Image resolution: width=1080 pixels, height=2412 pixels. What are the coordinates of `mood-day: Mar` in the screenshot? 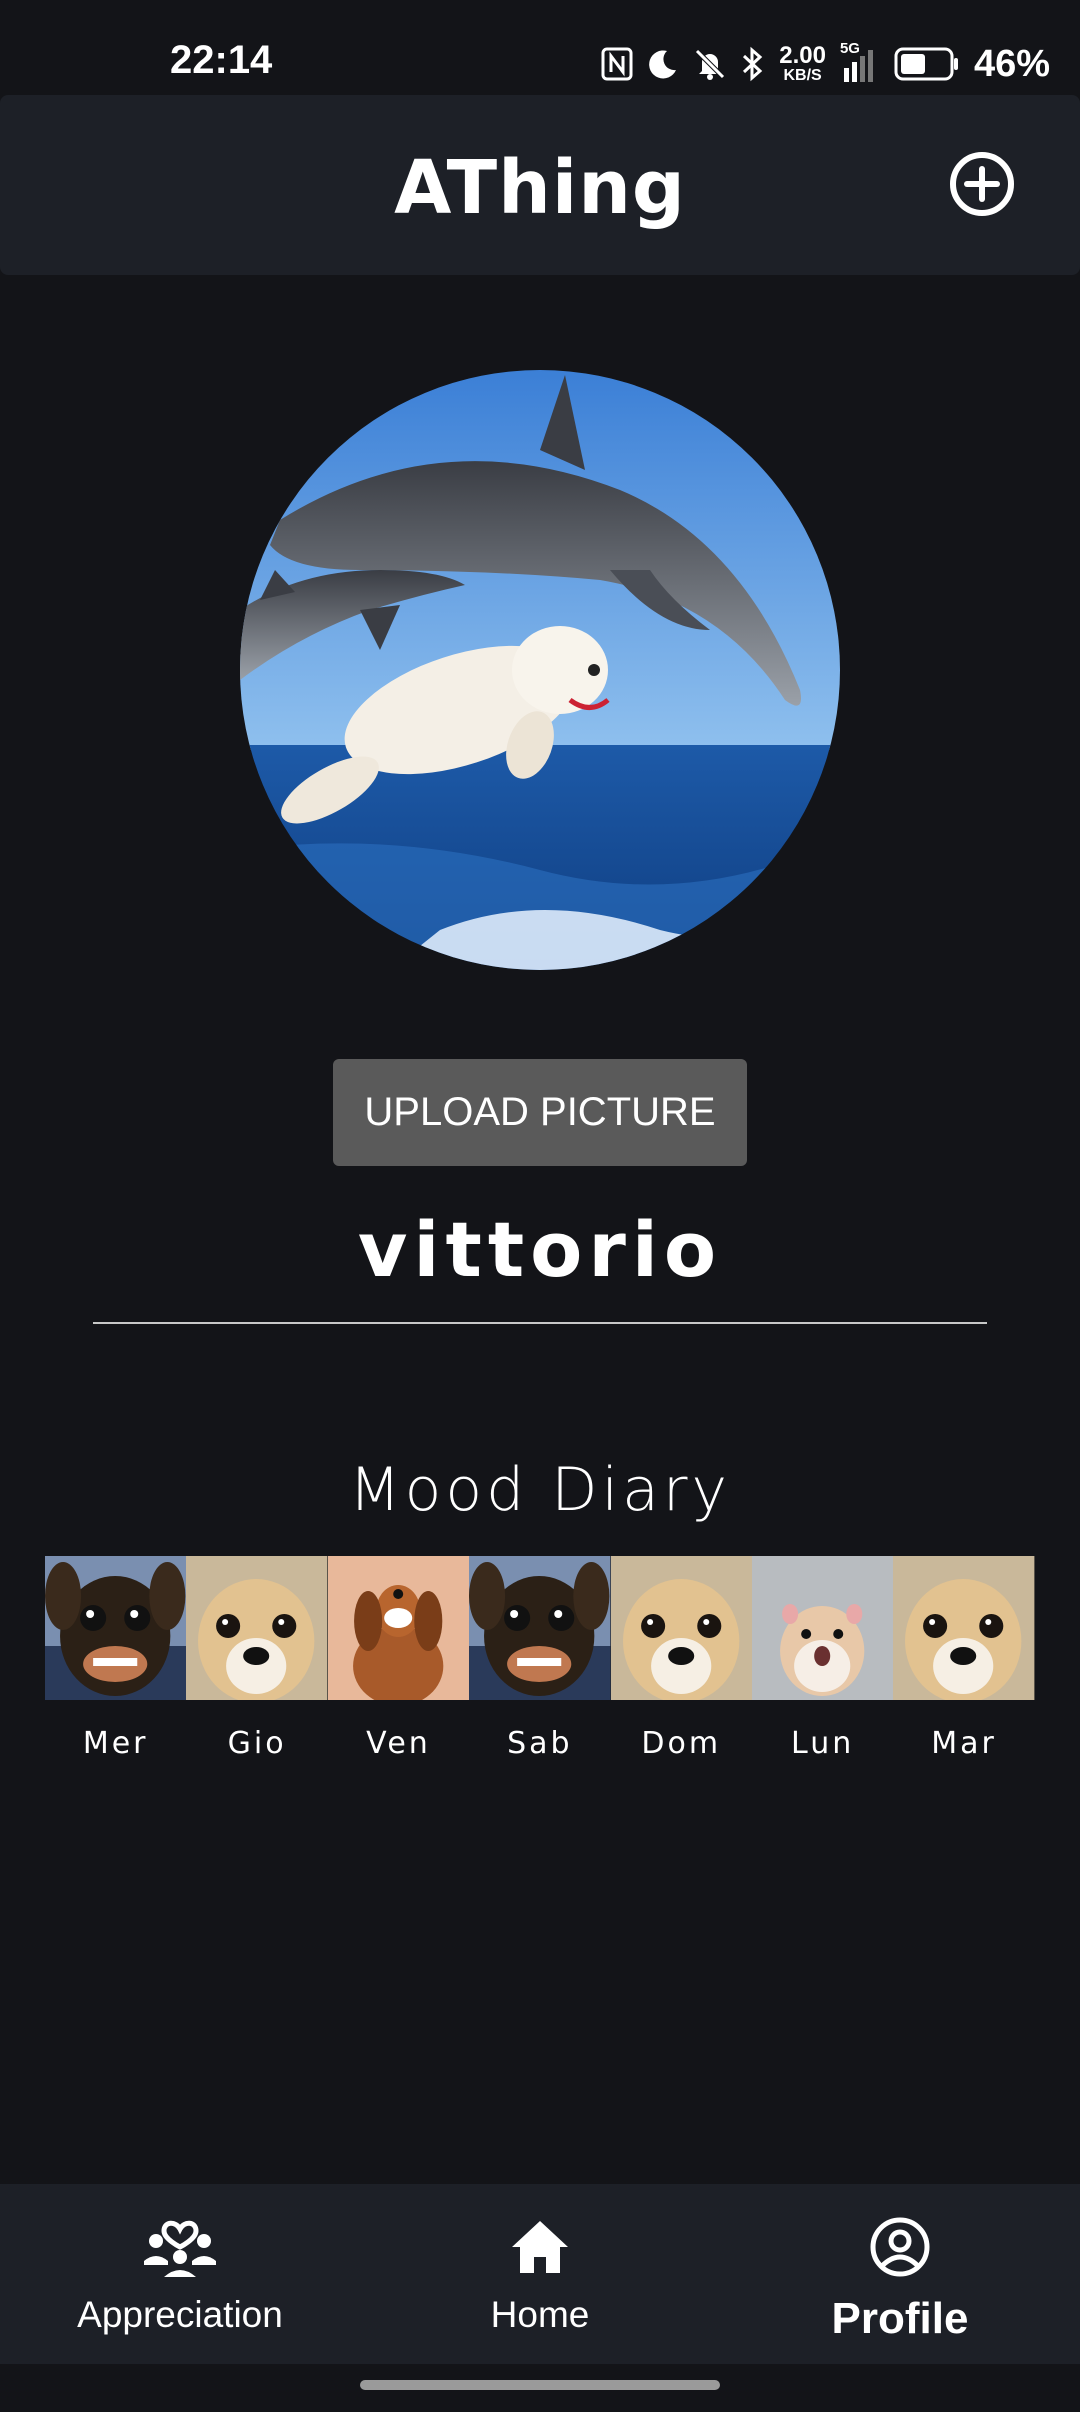 It's located at (964, 1658).